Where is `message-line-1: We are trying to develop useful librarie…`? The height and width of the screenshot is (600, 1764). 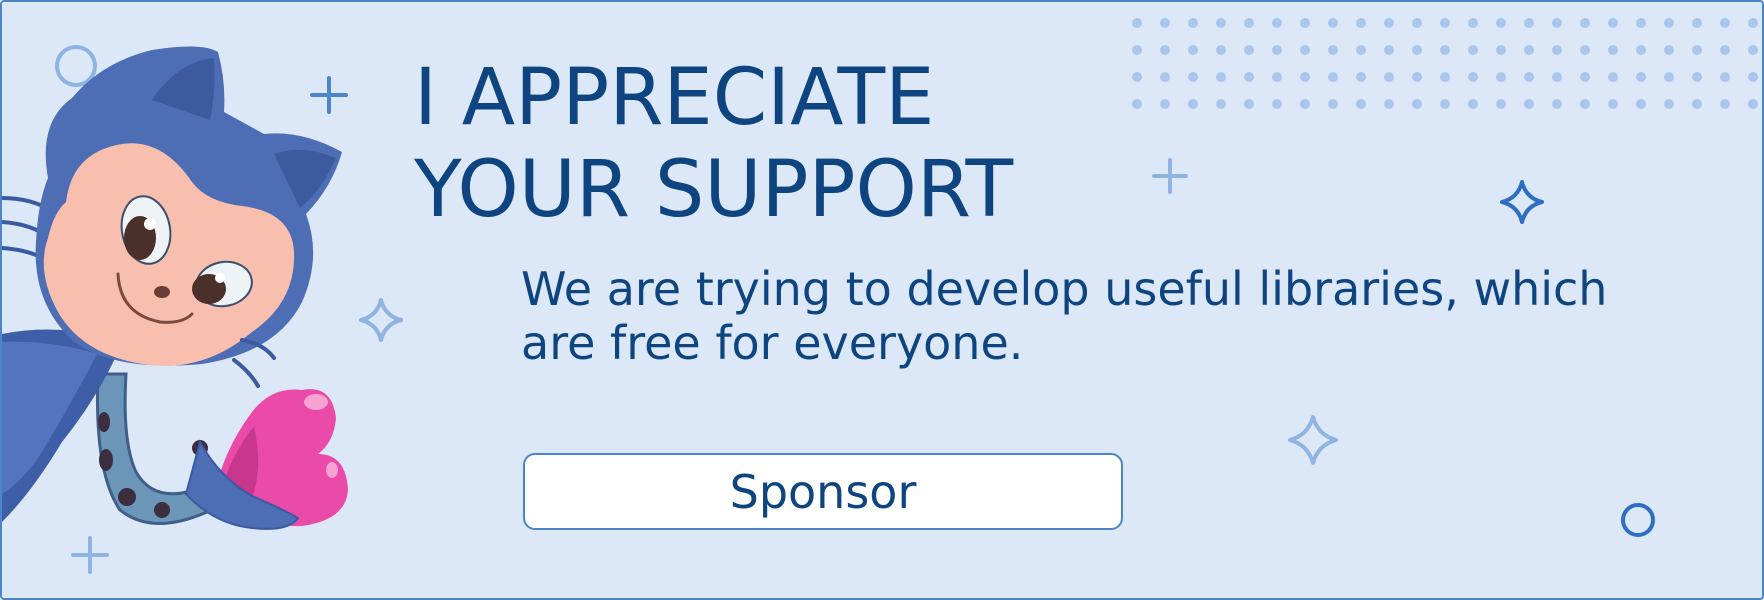
message-line-1: We are trying to develop useful librarie… is located at coordinates (1064, 289).